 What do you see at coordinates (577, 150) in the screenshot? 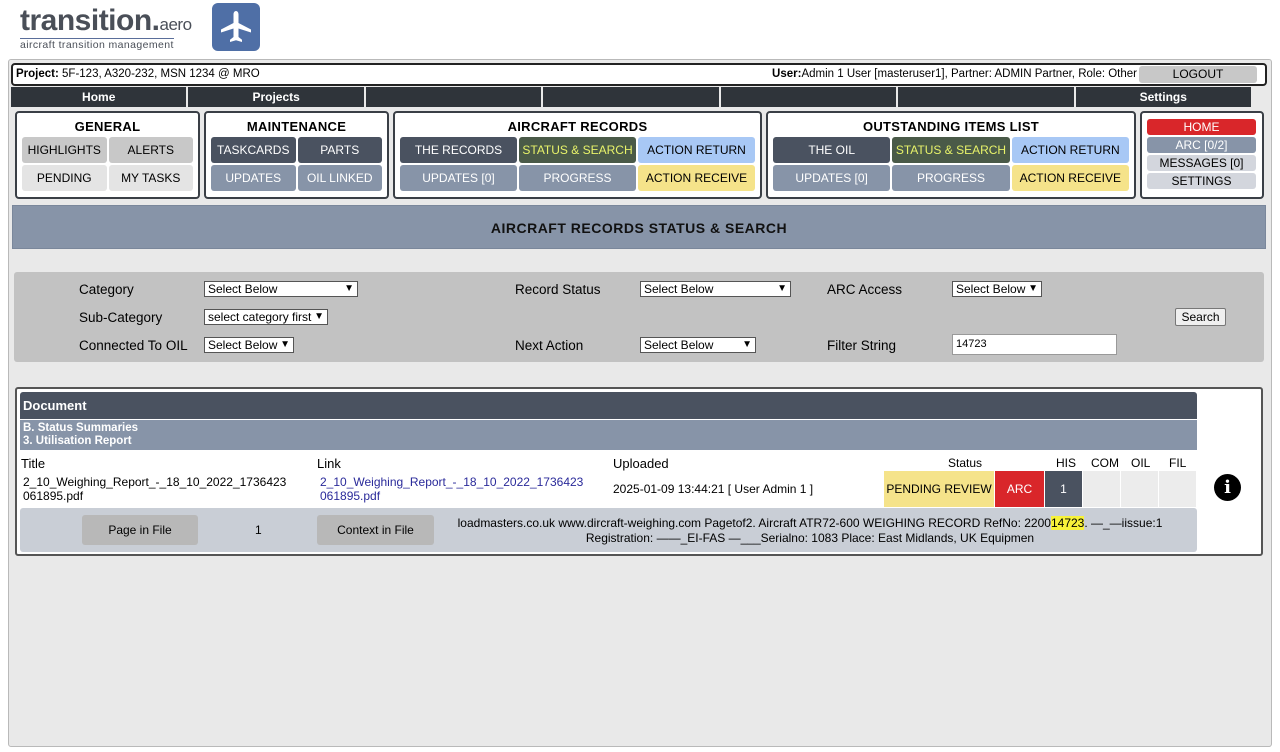
I see `records-status-search-button: STATUS & SEARCH` at bounding box center [577, 150].